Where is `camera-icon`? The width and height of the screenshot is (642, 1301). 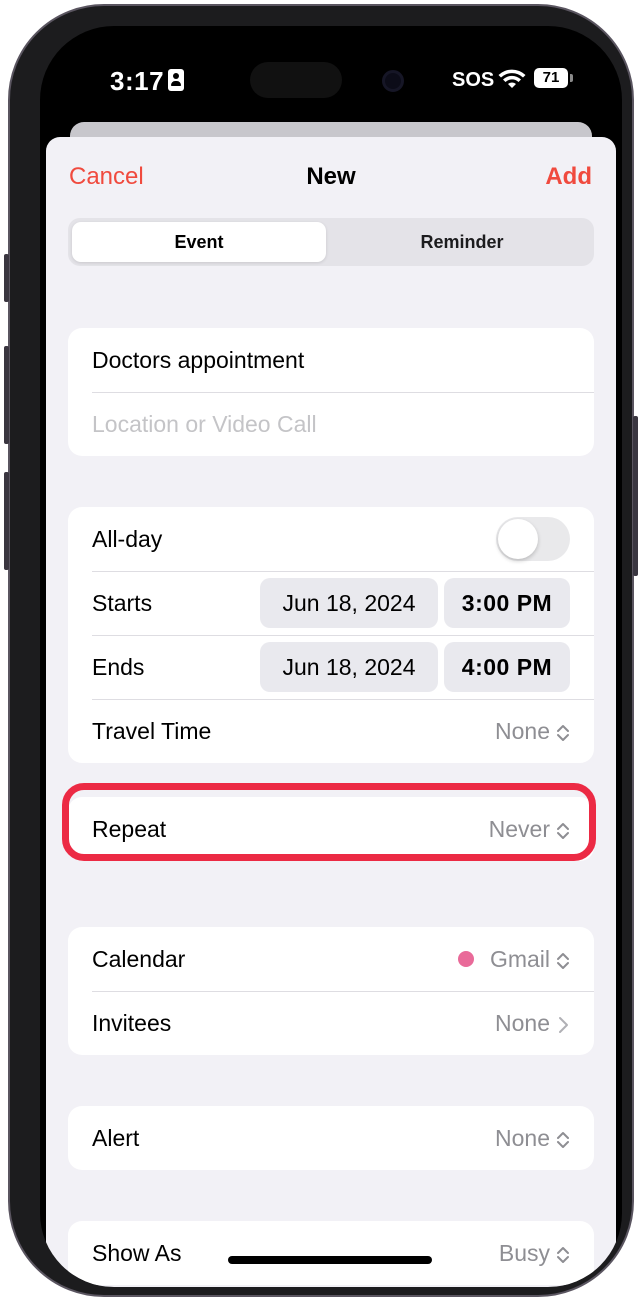 camera-icon is located at coordinates (393, 81).